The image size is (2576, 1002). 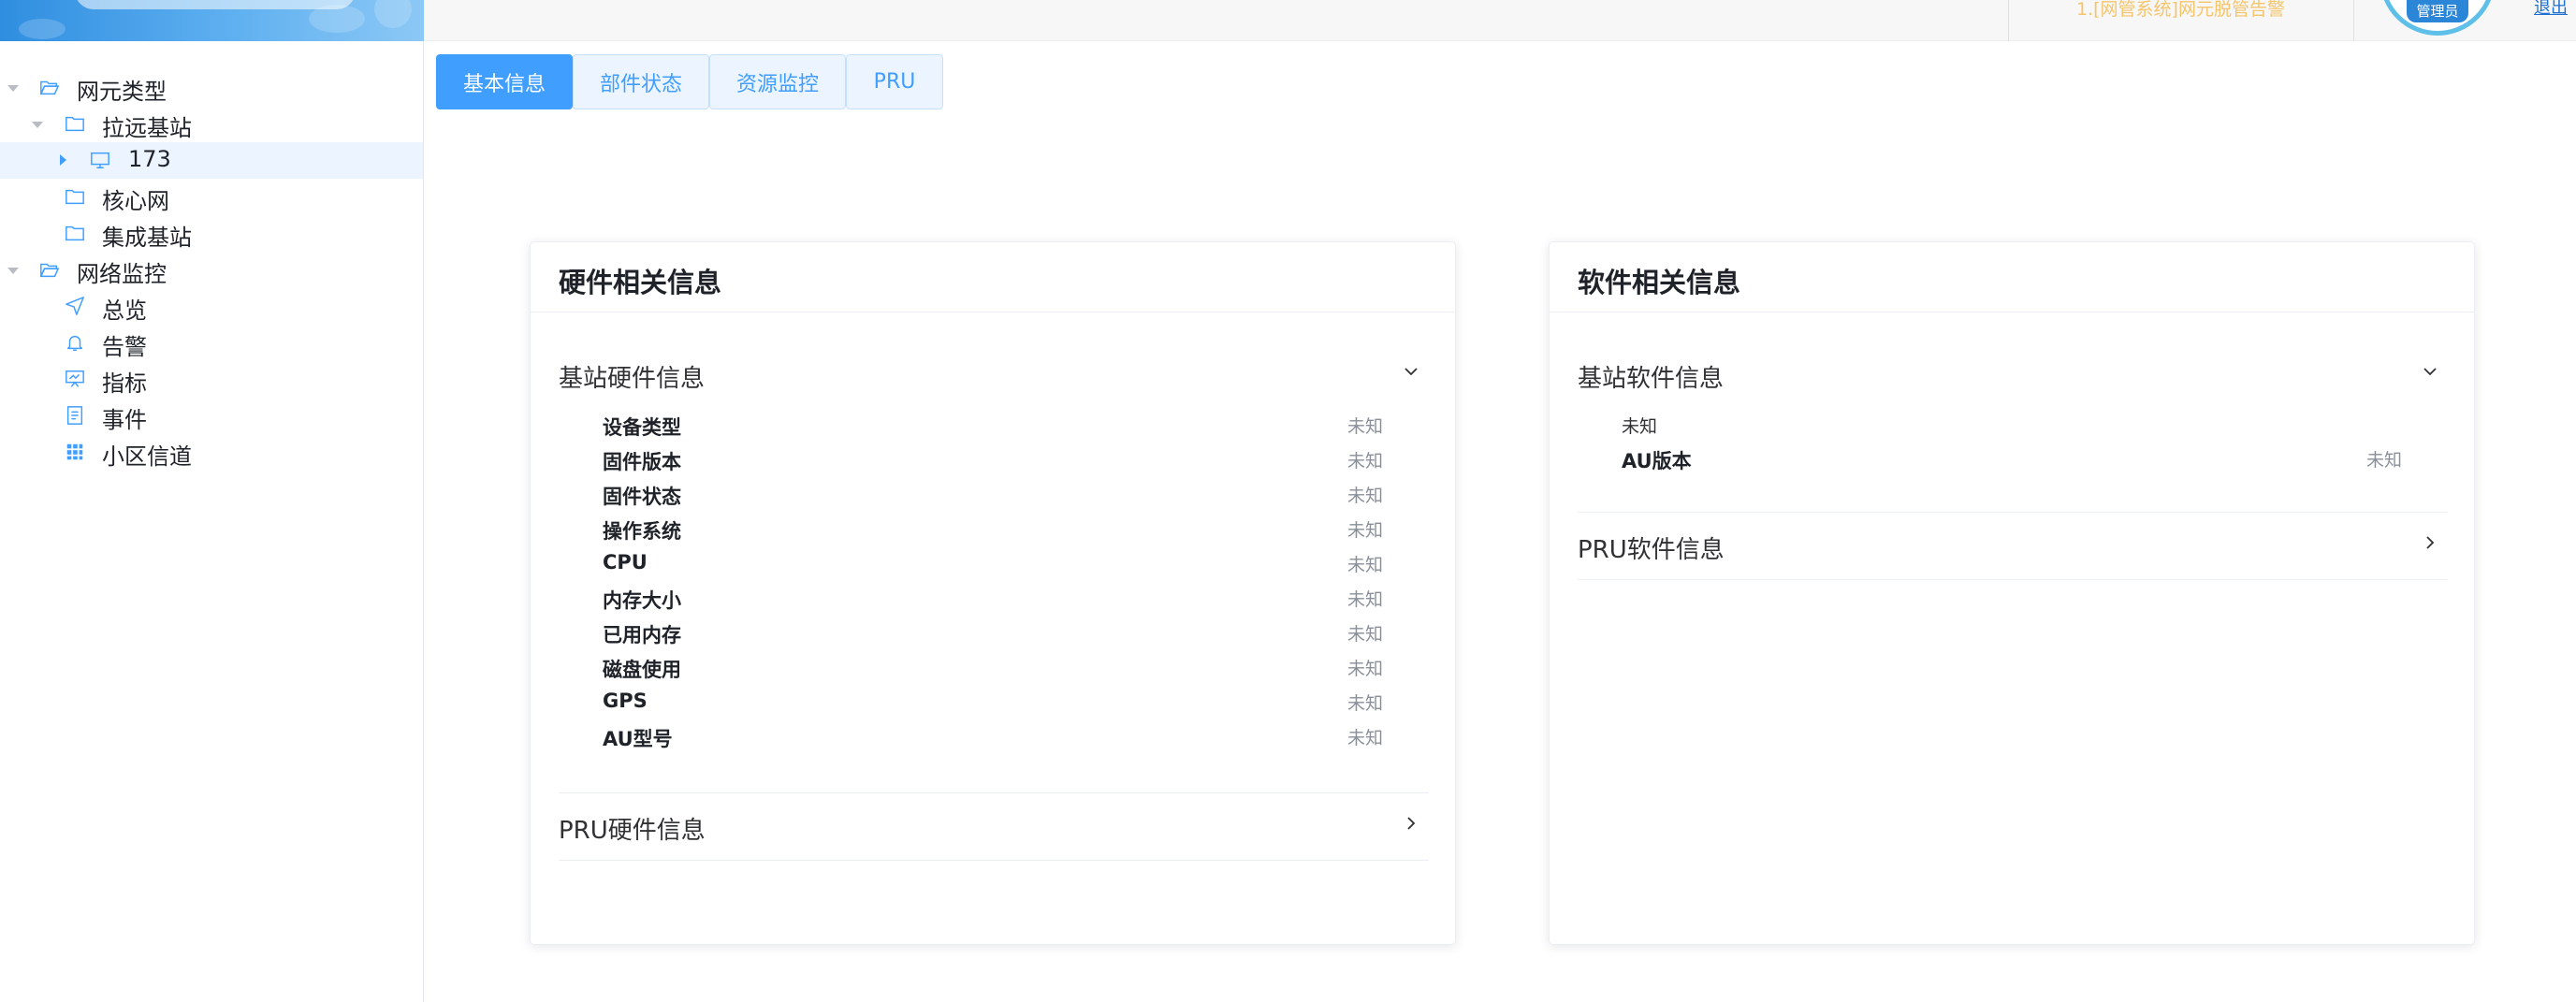 I want to click on bell-icon, so click(x=74, y=343).